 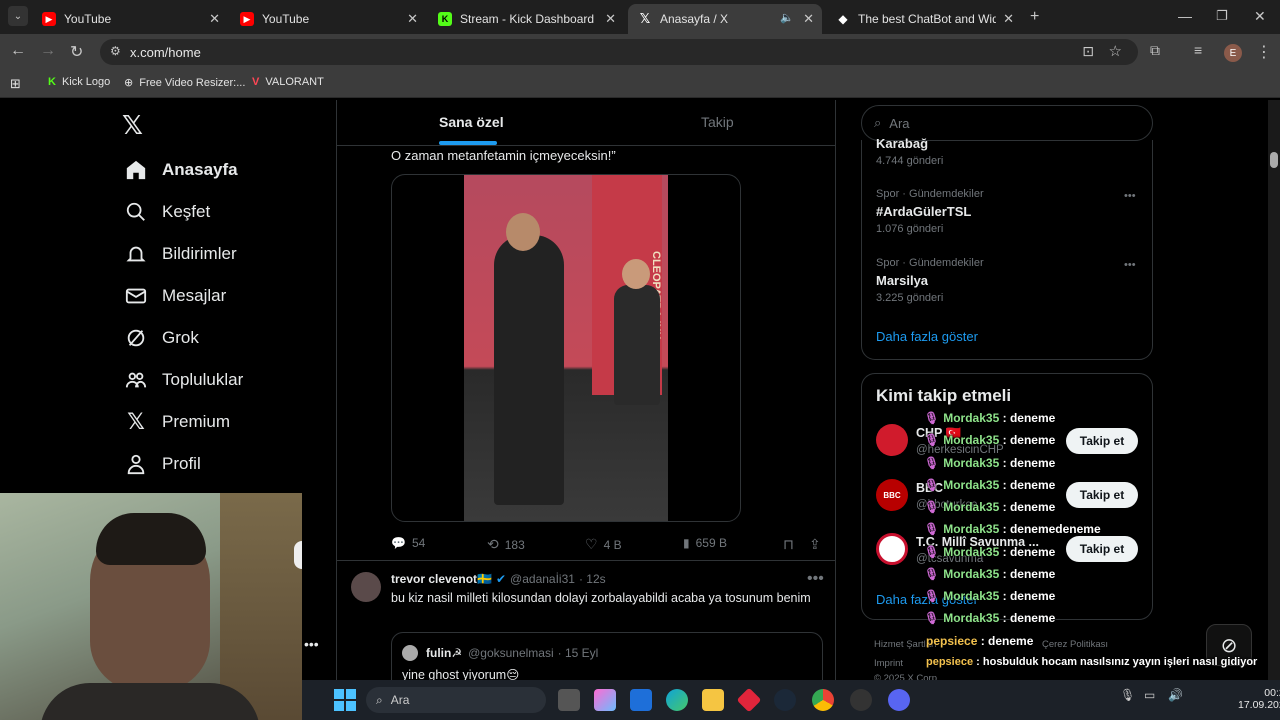 I want to click on footer-imprint: Imprint, so click(x=888, y=663).